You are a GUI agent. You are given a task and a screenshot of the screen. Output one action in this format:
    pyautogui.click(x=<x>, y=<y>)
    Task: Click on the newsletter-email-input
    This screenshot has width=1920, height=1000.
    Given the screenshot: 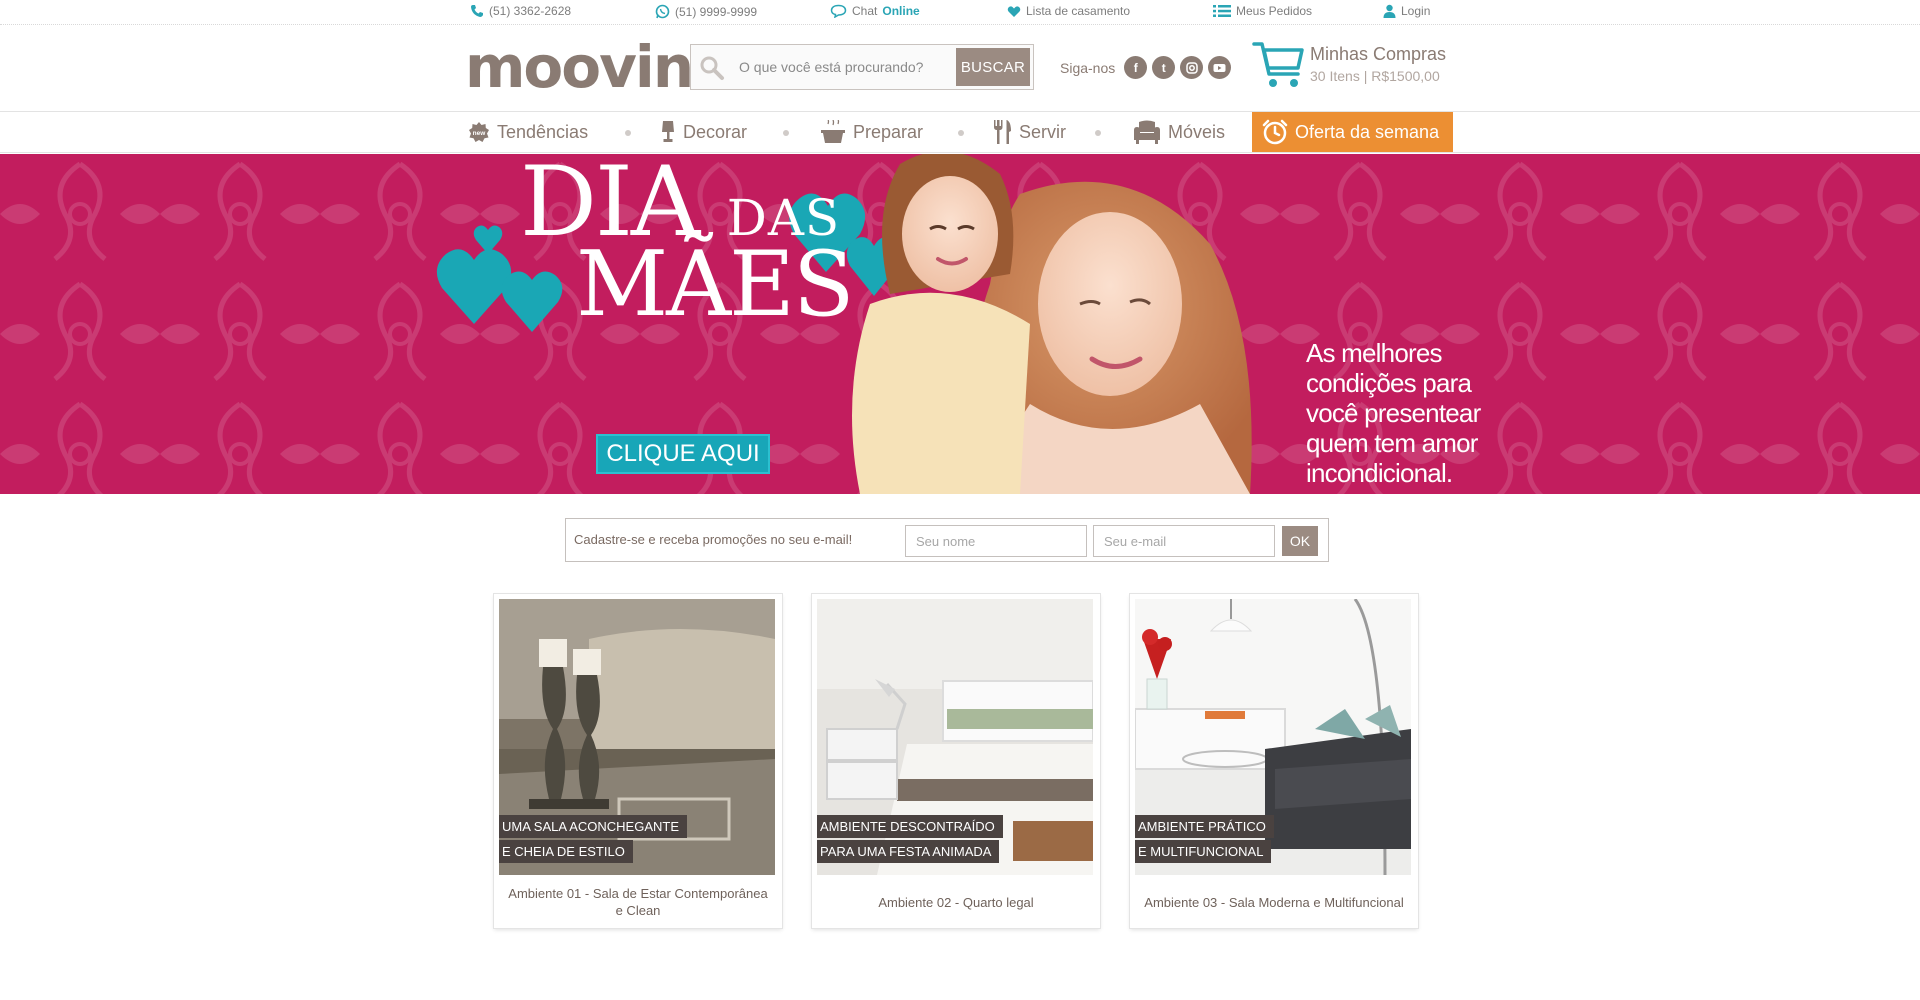 What is the action you would take?
    pyautogui.click(x=1184, y=541)
    